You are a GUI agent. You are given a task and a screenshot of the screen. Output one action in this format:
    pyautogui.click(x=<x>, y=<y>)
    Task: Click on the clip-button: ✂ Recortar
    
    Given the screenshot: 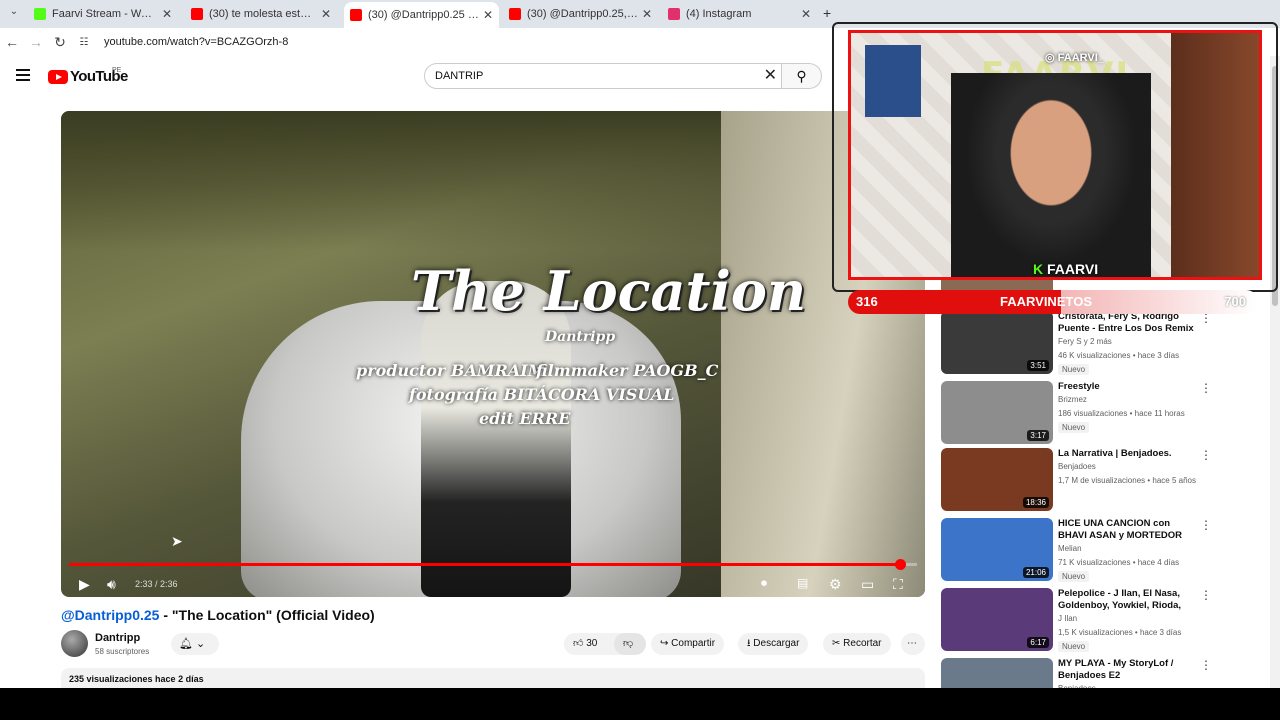 What is the action you would take?
    pyautogui.click(x=857, y=644)
    